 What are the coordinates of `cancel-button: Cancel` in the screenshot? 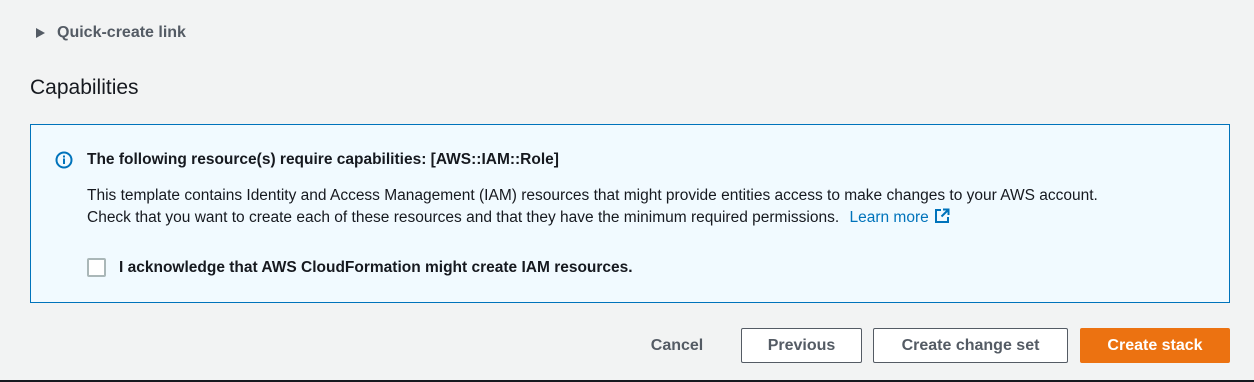 It's located at (677, 345).